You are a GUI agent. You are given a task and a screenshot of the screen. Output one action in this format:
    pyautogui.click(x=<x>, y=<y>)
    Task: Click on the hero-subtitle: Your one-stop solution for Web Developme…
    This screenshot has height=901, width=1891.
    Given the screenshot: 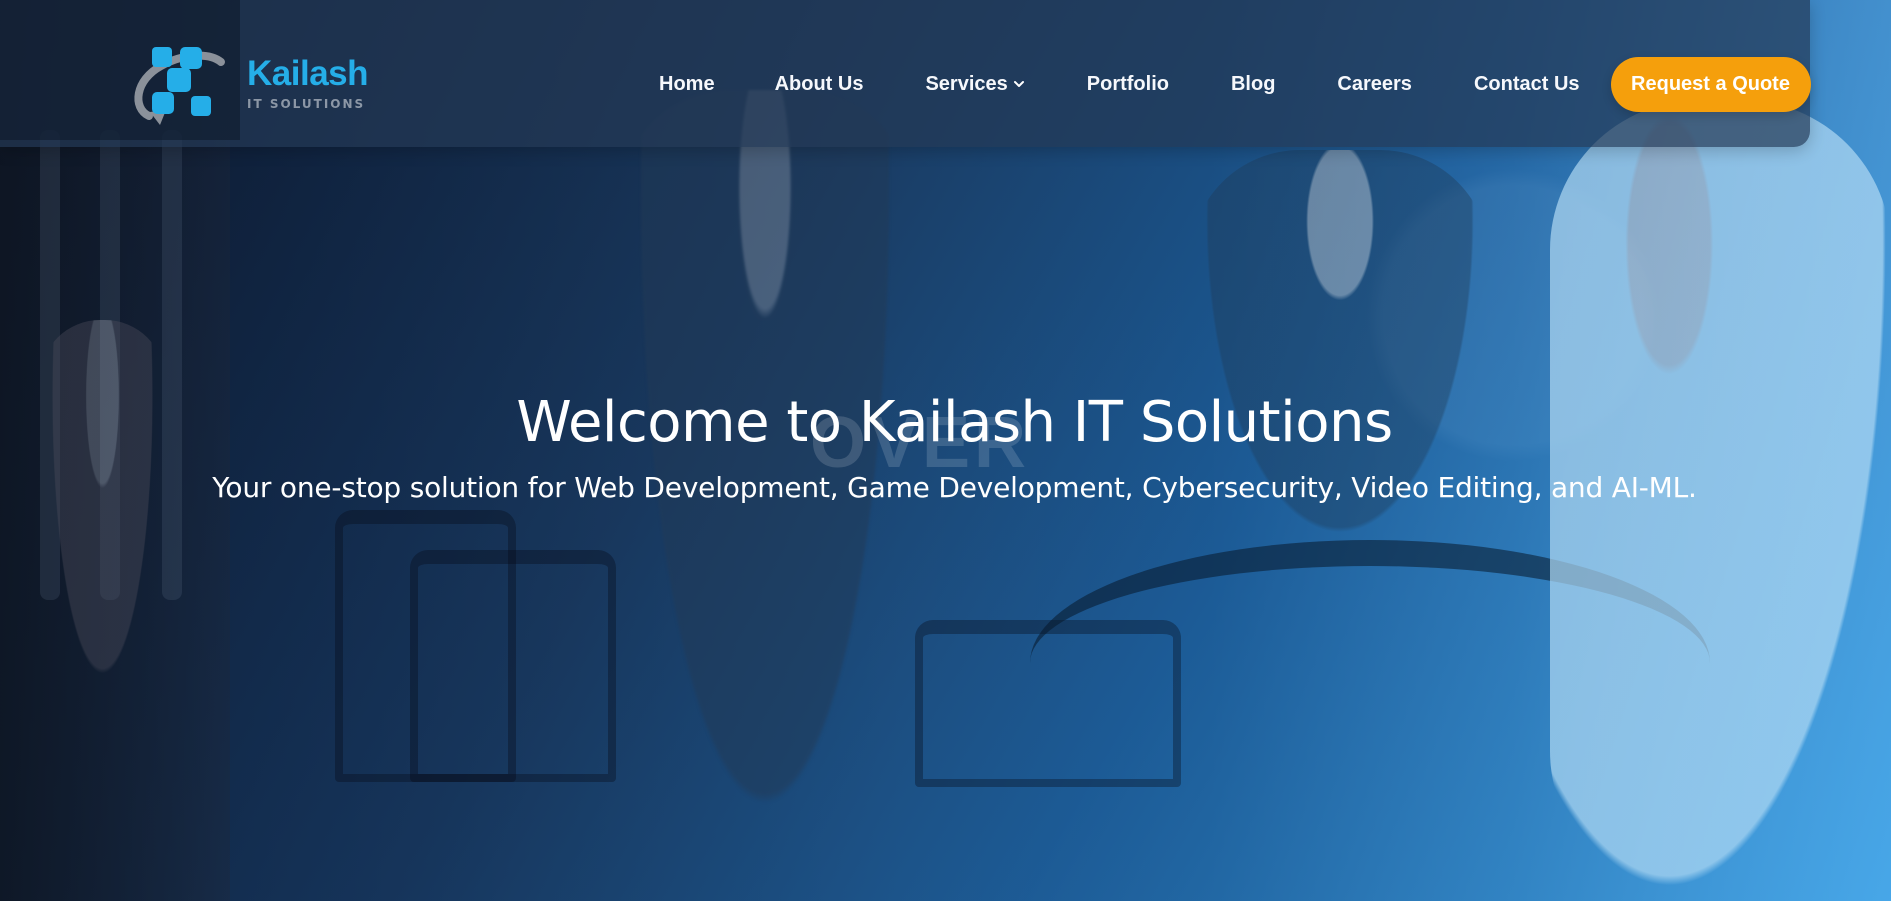 What is the action you would take?
    pyautogui.click(x=954, y=487)
    